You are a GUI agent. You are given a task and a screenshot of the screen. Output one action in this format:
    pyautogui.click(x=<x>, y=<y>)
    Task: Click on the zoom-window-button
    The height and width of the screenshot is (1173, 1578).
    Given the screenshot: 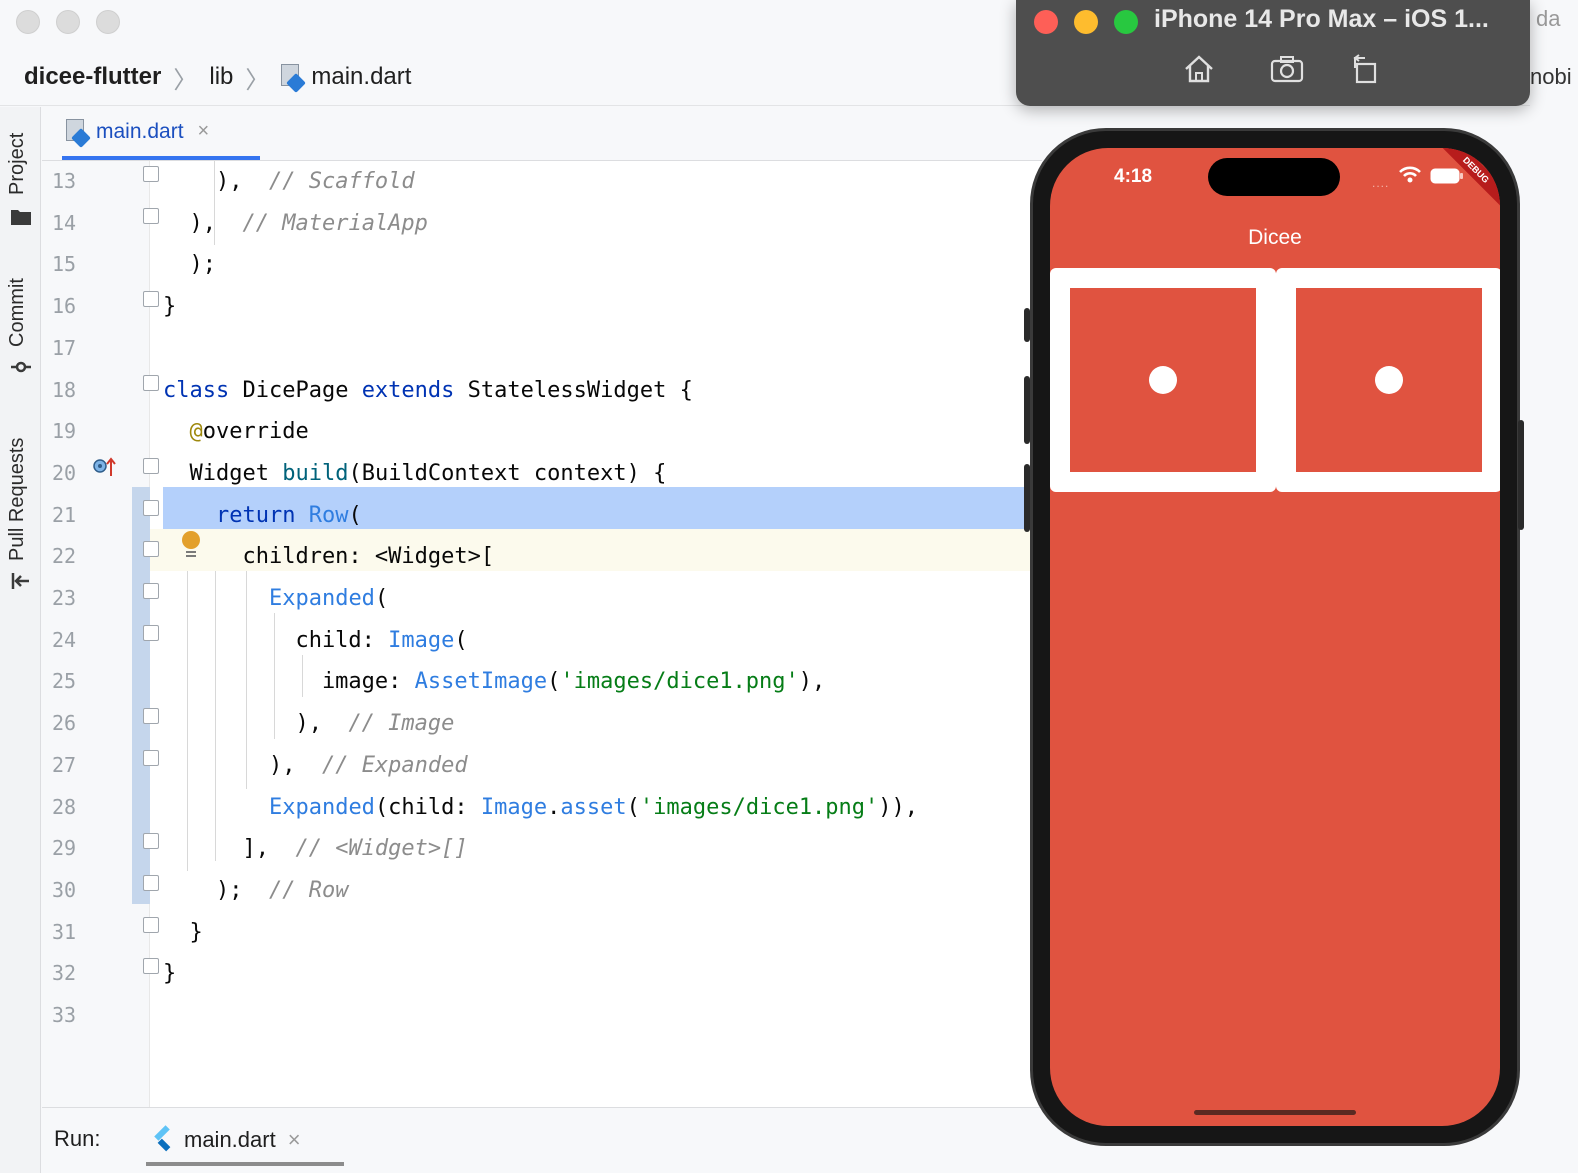 What is the action you would take?
    pyautogui.click(x=108, y=22)
    